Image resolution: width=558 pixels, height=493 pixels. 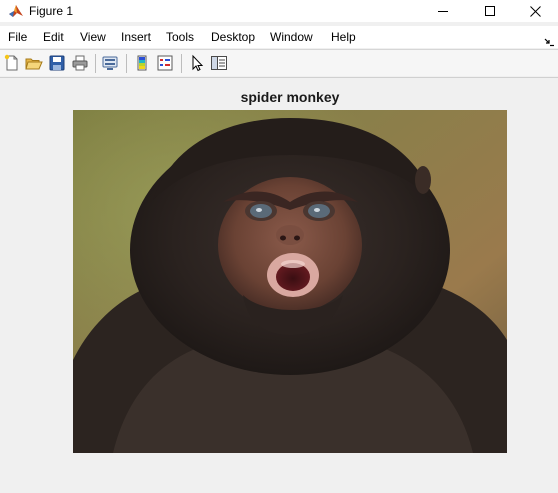 I want to click on axes-title: spider monkey, so click(x=290, y=97).